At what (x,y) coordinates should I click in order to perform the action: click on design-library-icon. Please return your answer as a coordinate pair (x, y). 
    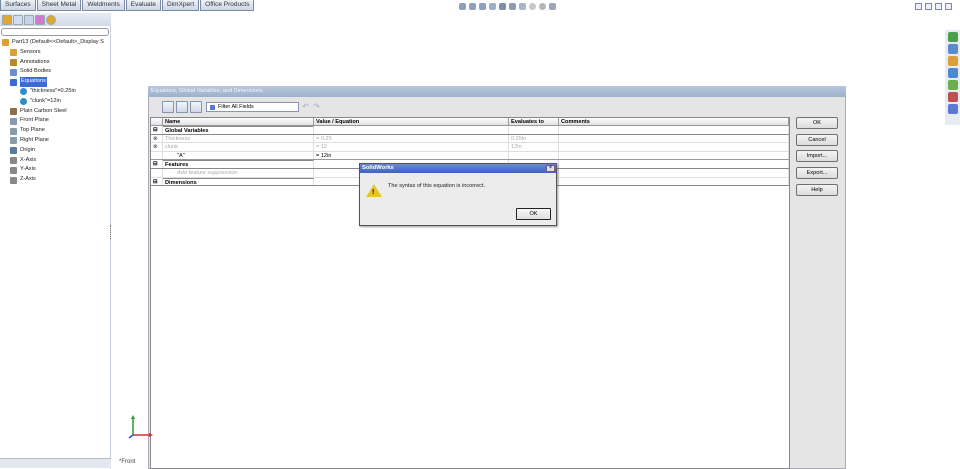
    Looking at the image, I should click on (952, 49).